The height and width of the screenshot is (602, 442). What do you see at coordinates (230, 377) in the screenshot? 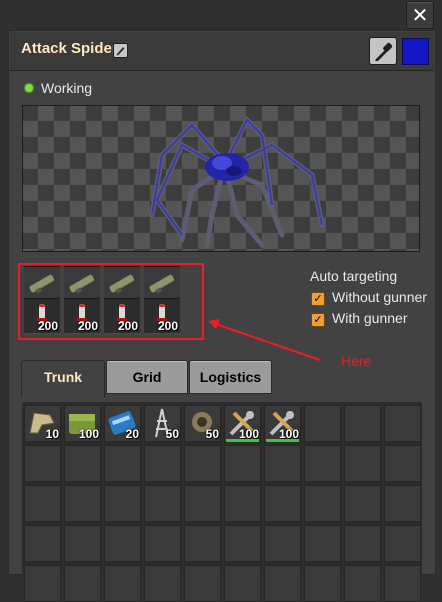
I see `tab-logistics: Logistics` at bounding box center [230, 377].